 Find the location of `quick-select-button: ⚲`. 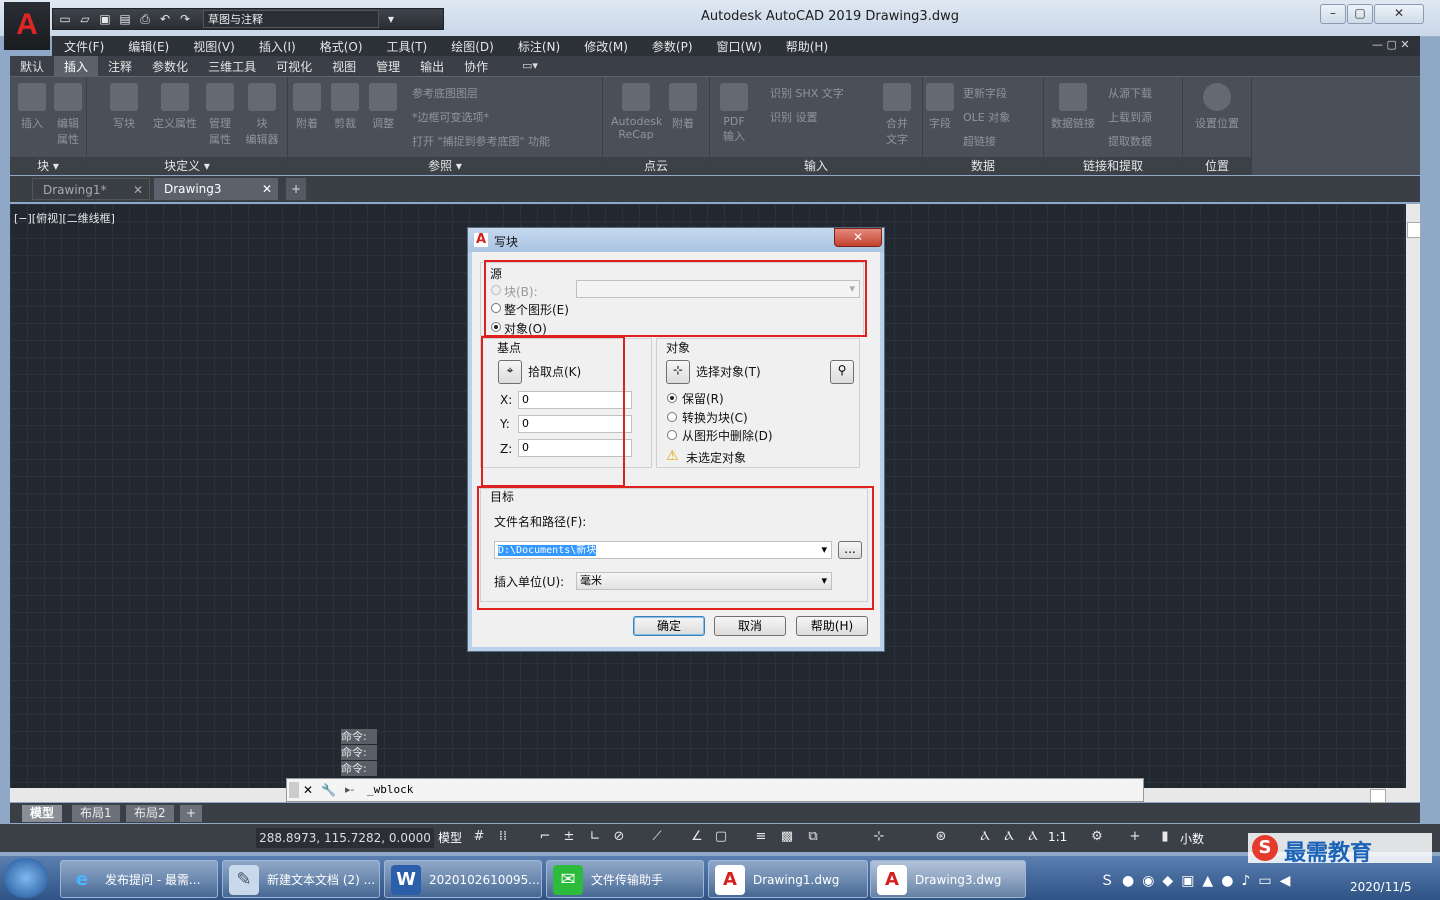

quick-select-button: ⚲ is located at coordinates (842, 372).